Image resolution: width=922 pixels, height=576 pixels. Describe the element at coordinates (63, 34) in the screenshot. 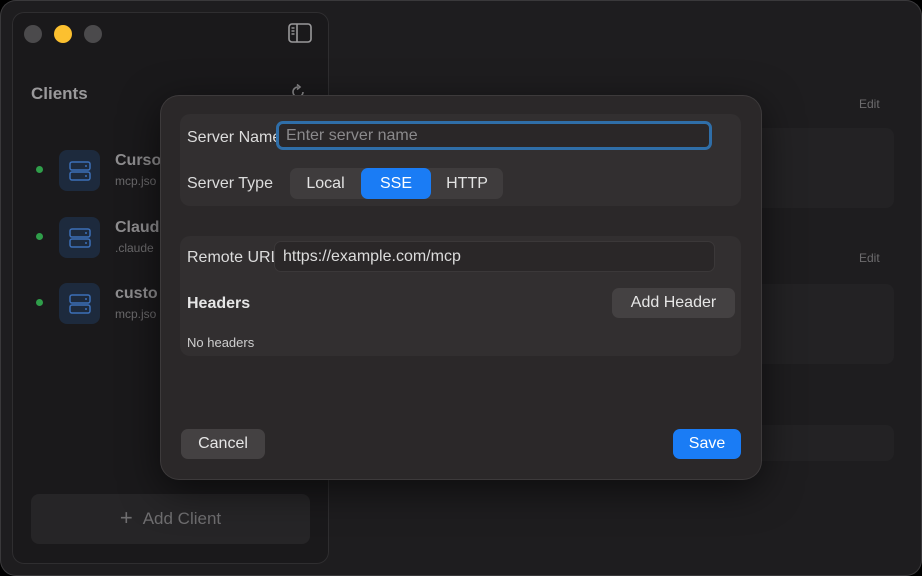

I see `minimize-window-button` at that location.